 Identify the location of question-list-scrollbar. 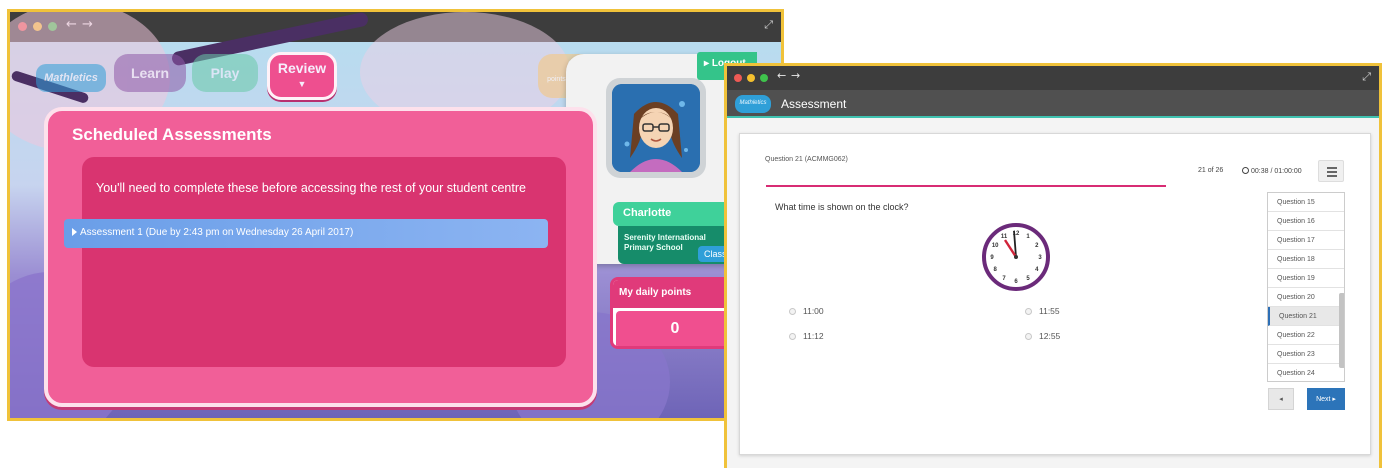
(1341, 330).